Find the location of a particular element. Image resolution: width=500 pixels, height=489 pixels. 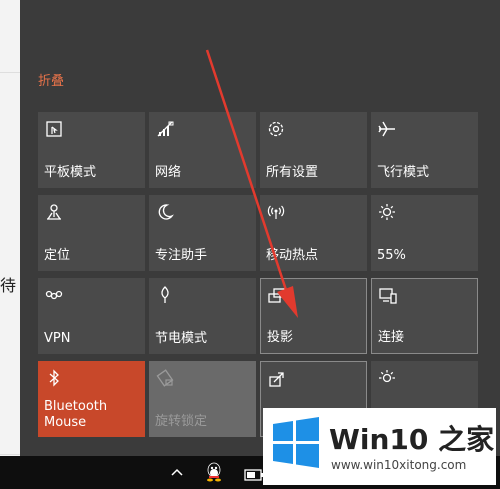

tile-vpn: VPN is located at coordinates (91, 316).